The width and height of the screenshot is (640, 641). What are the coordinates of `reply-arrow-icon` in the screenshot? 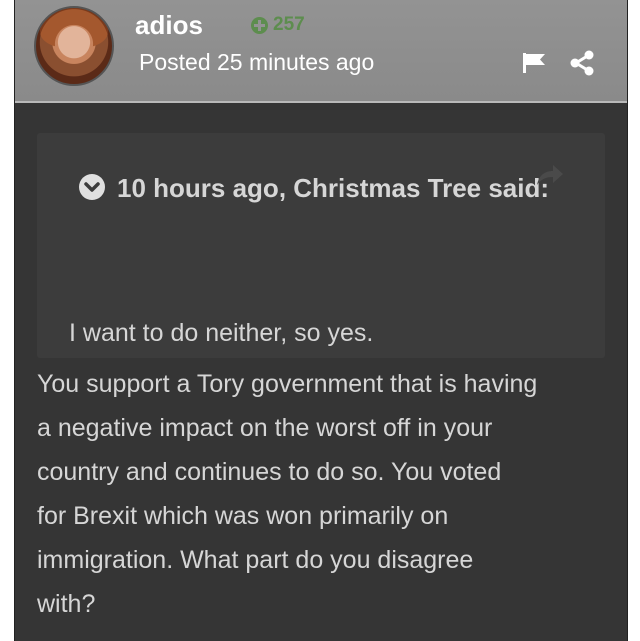 It's located at (550, 175).